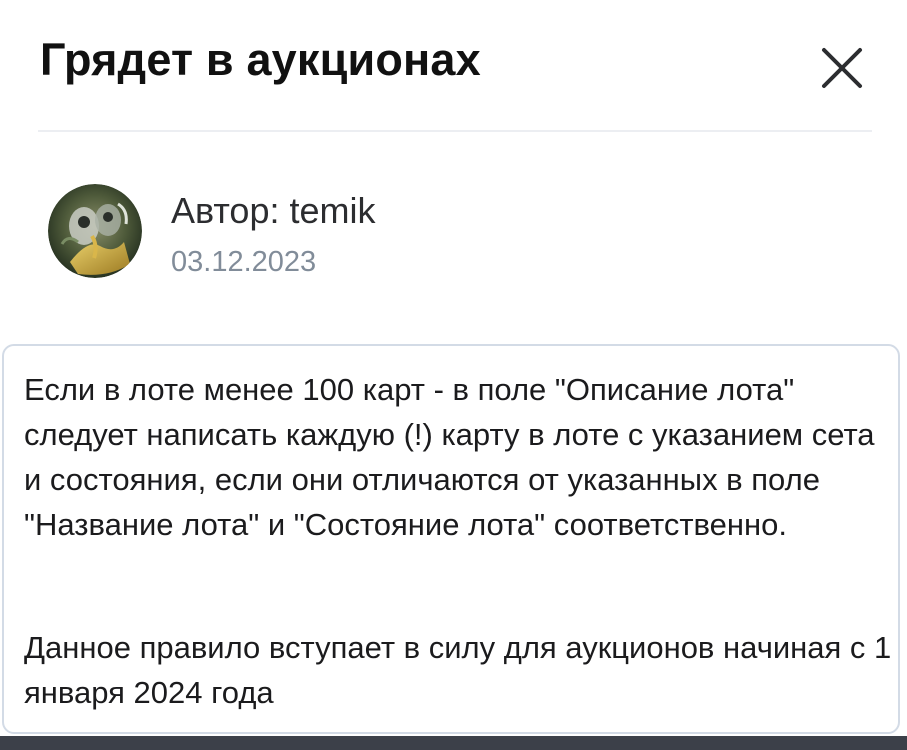 The image size is (907, 750). I want to click on bottom-bar, so click(453, 743).